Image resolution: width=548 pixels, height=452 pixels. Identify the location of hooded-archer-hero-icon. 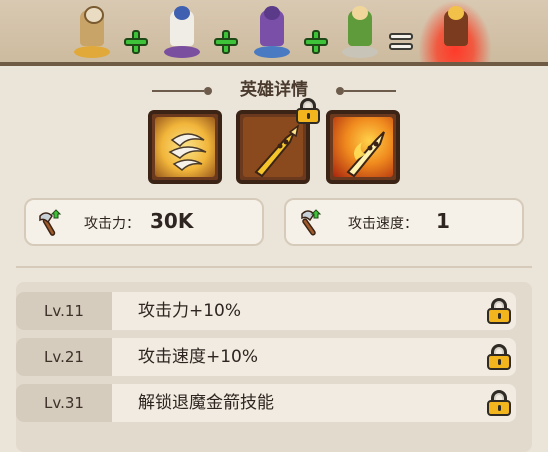
(272, 32).